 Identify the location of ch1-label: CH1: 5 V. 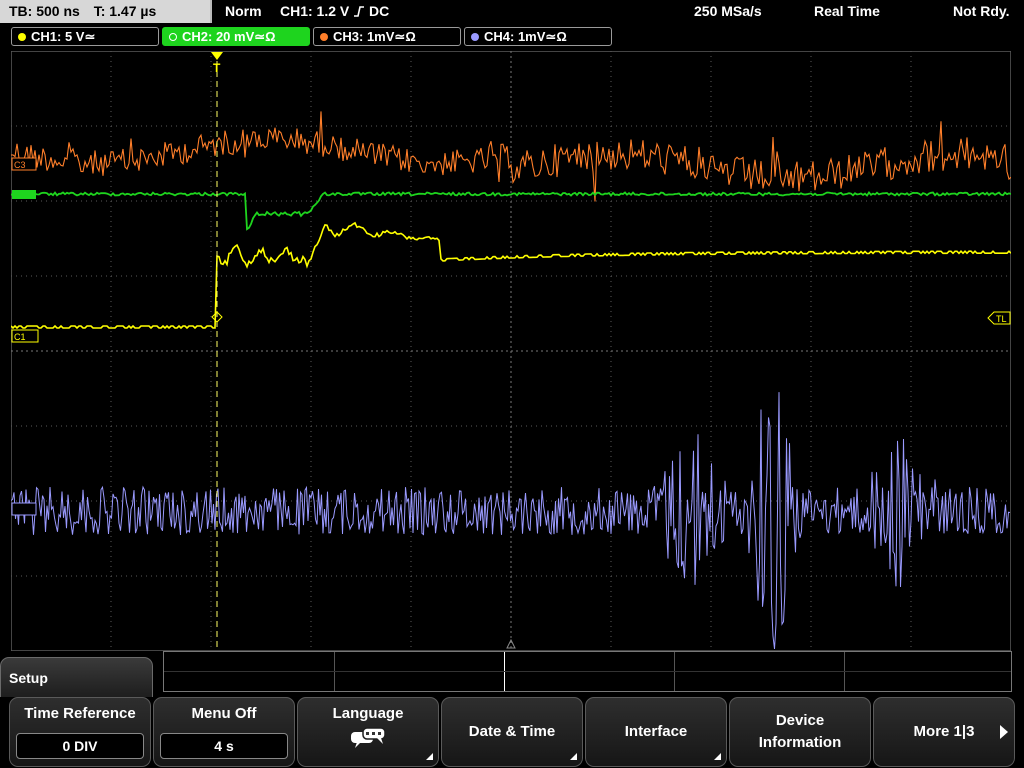
(58, 36).